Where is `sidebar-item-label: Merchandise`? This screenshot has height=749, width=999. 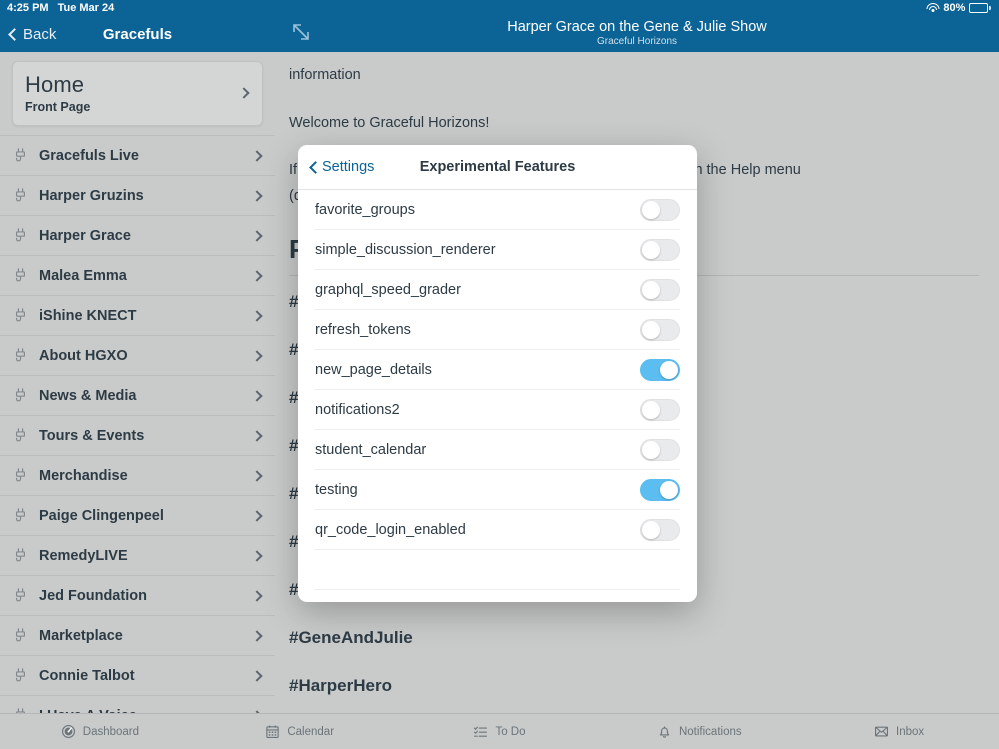
sidebar-item-label: Merchandise is located at coordinates (83, 475).